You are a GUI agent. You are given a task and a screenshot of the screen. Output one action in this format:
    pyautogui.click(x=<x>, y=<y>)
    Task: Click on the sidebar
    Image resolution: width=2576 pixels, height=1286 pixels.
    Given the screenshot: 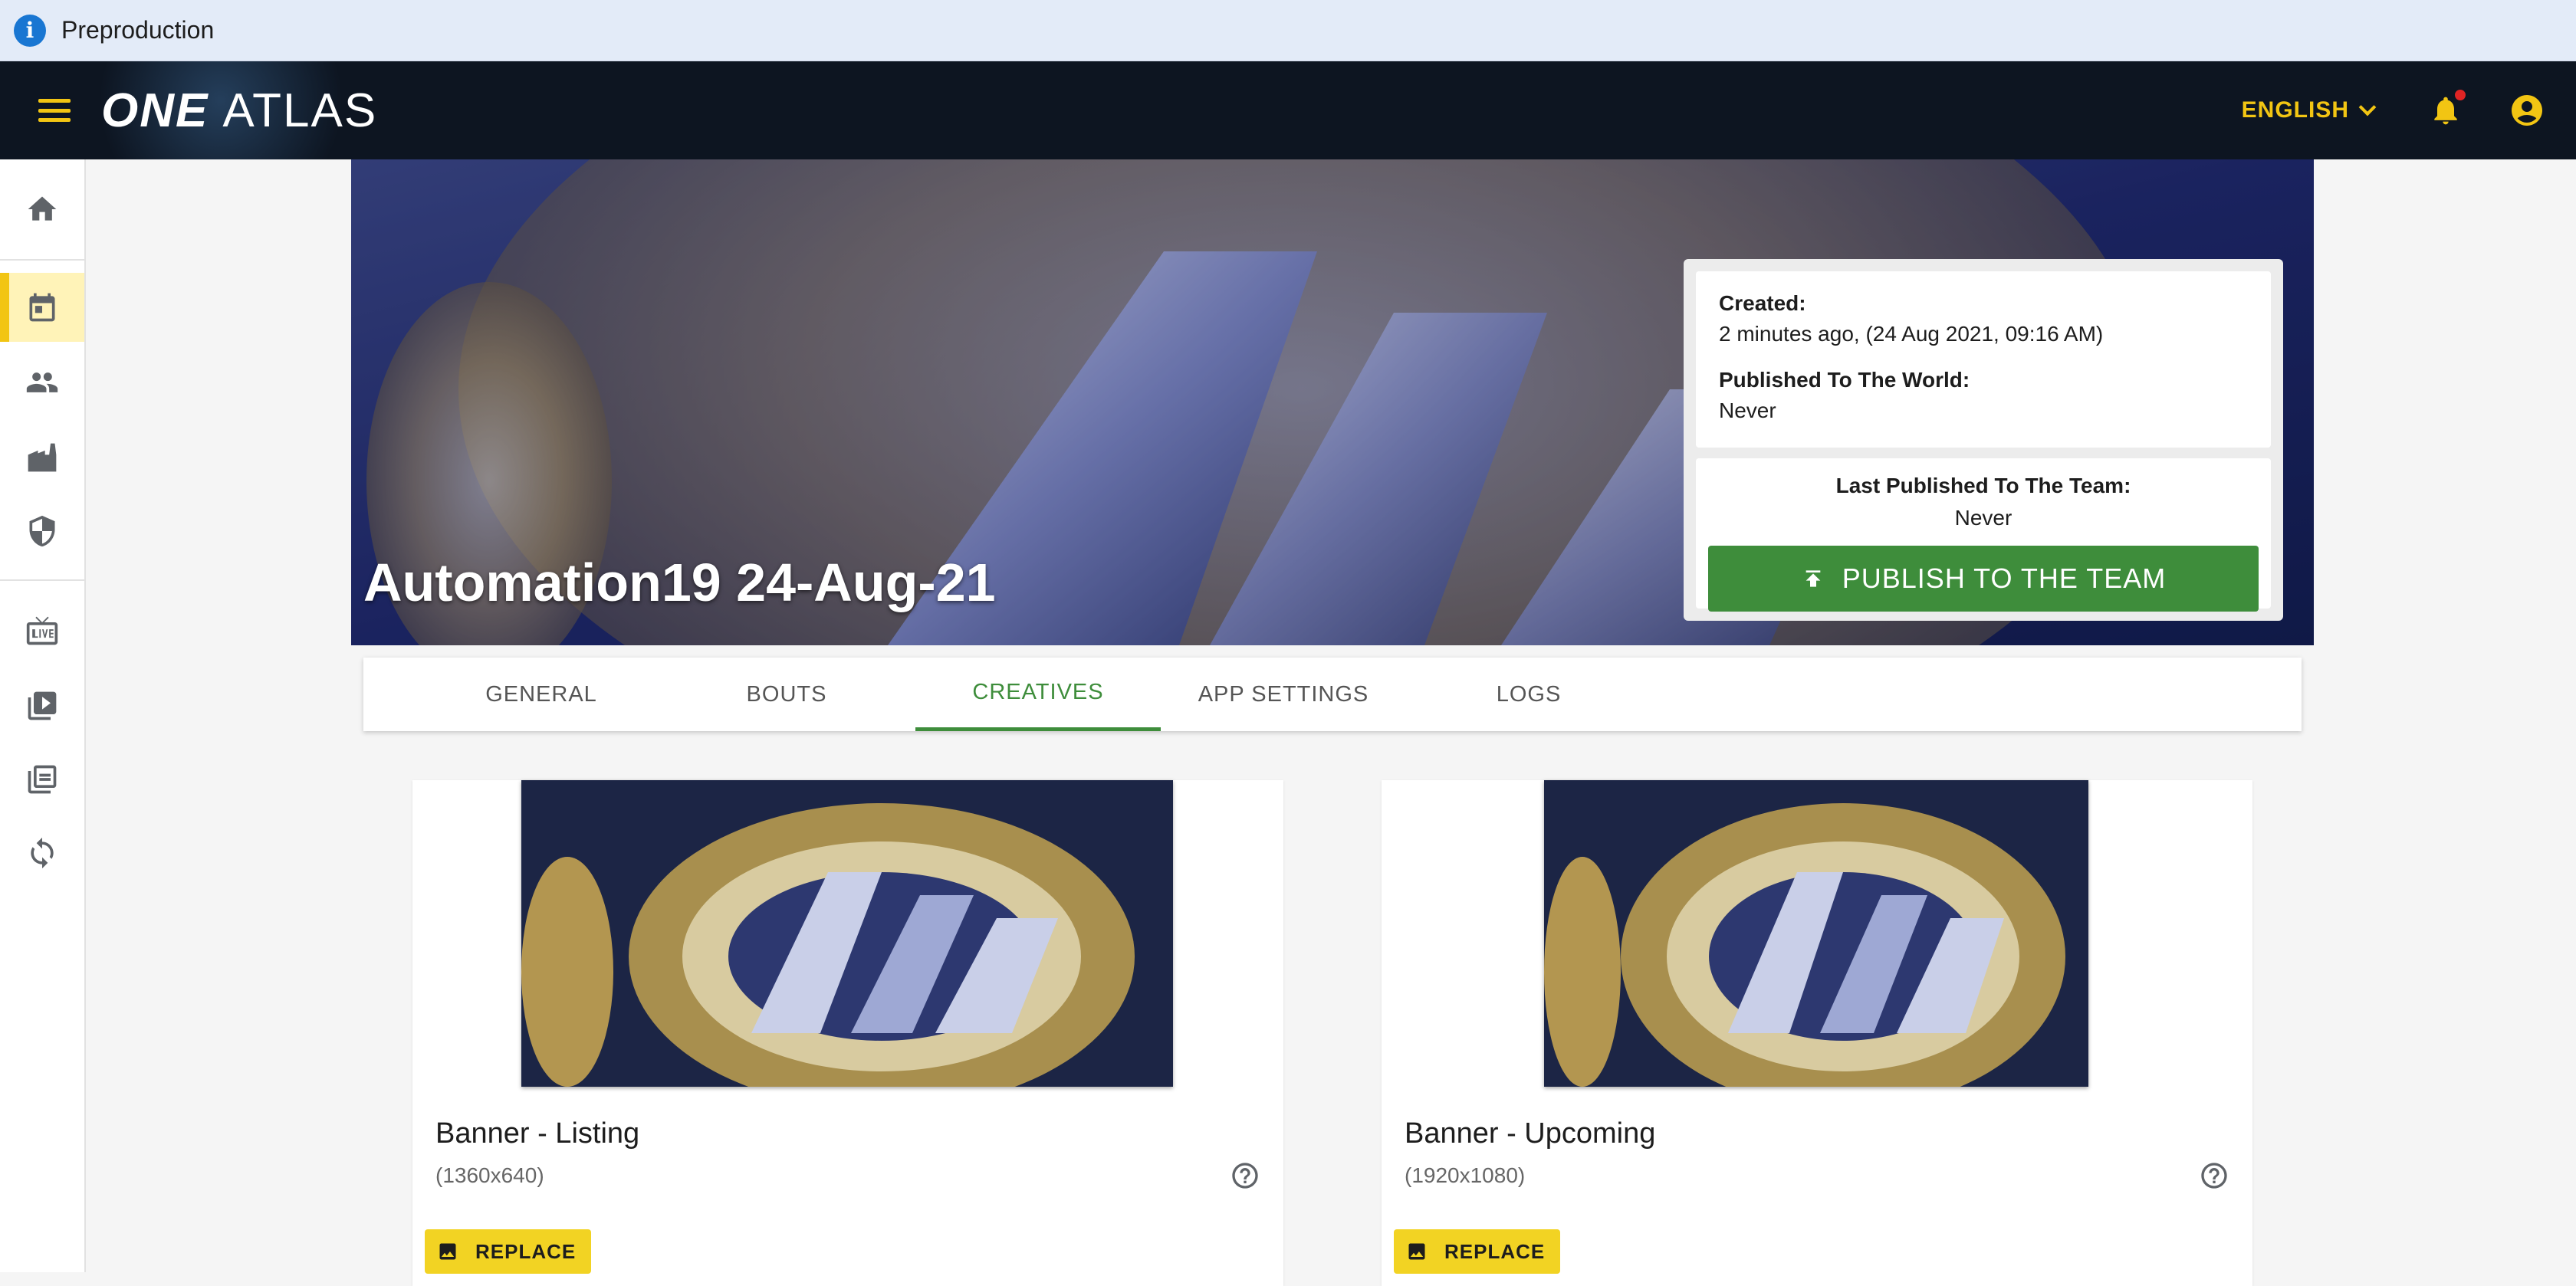 What is the action you would take?
    pyautogui.click(x=43, y=715)
    